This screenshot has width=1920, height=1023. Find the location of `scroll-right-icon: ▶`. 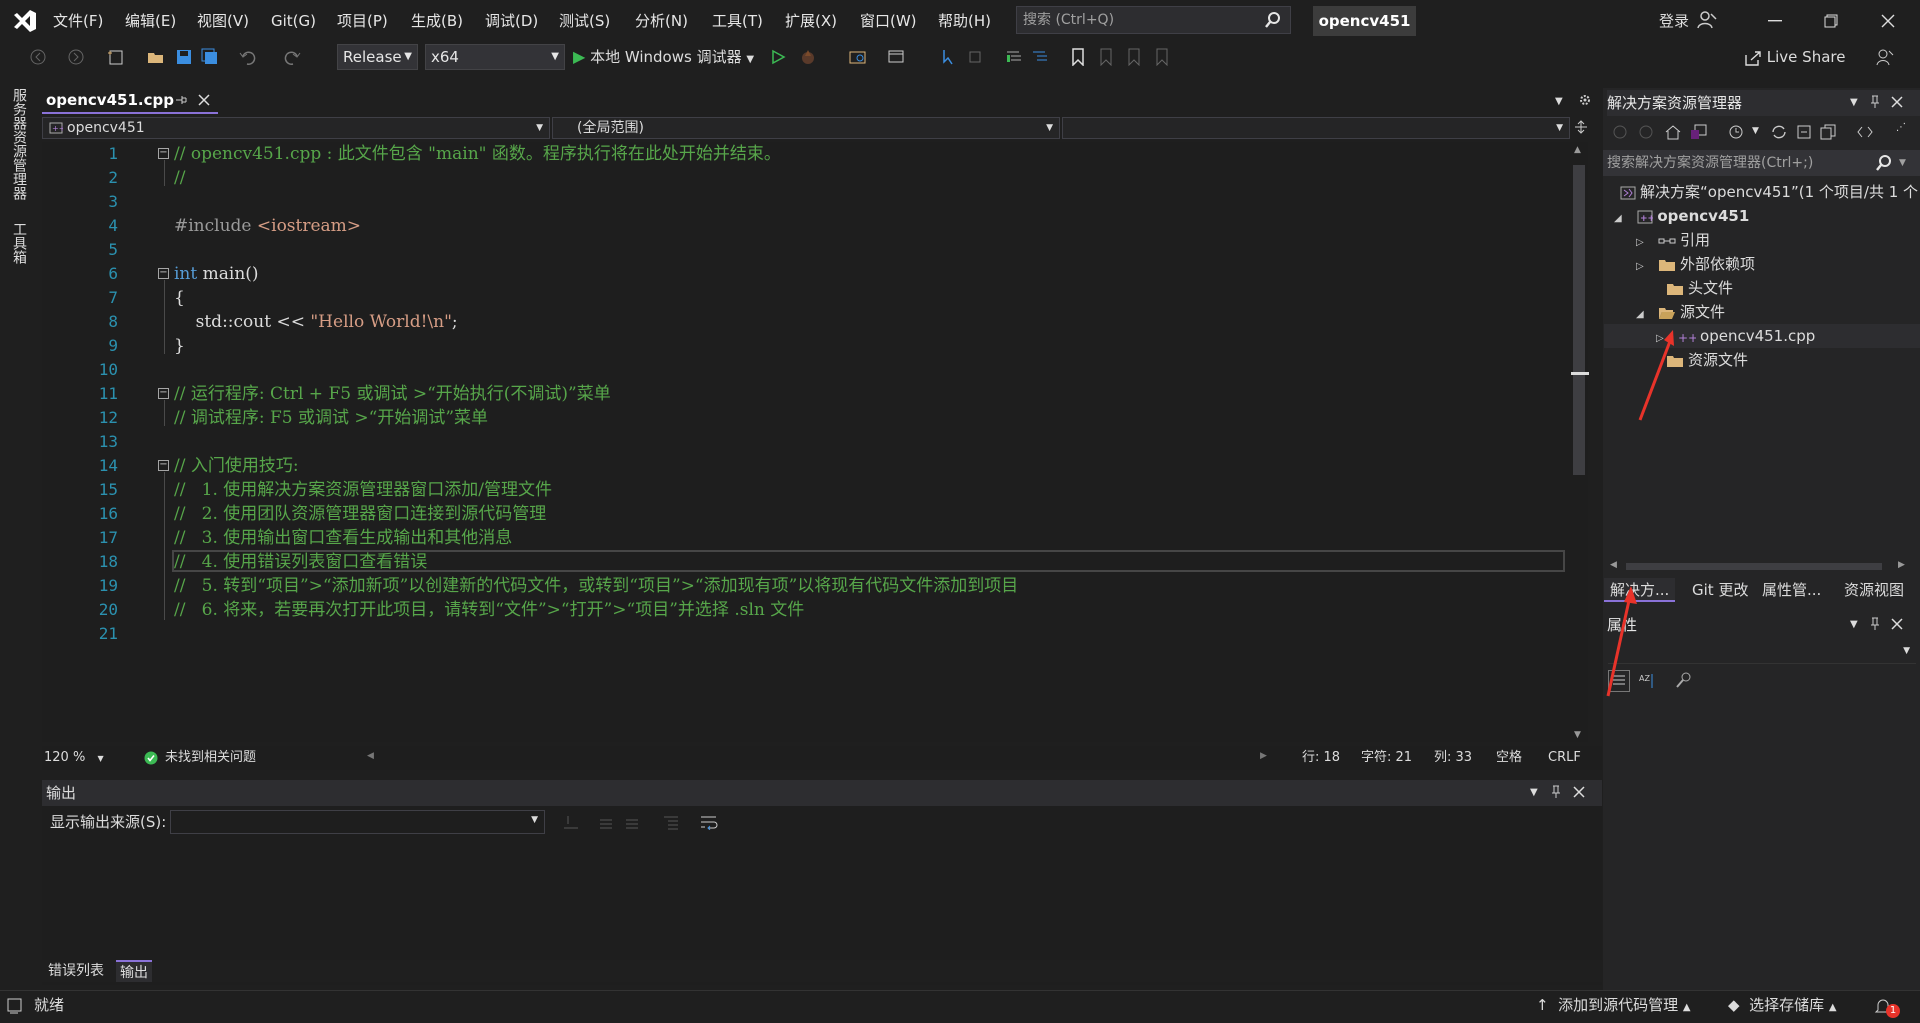

scroll-right-icon: ▶ is located at coordinates (1901, 565).